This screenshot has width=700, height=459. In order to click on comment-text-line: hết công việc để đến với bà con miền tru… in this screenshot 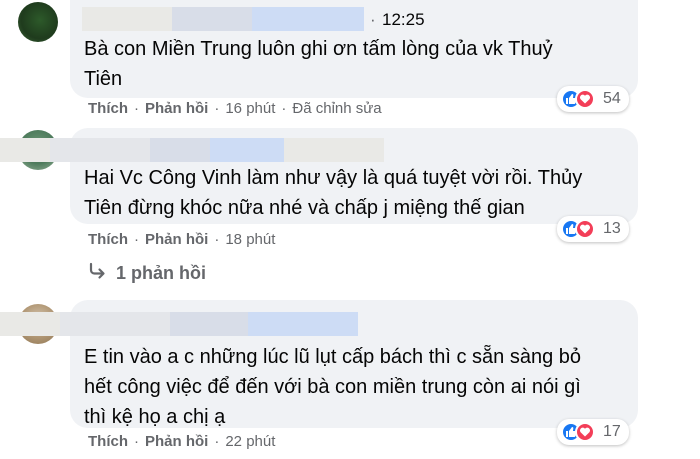, I will do `click(332, 387)`.